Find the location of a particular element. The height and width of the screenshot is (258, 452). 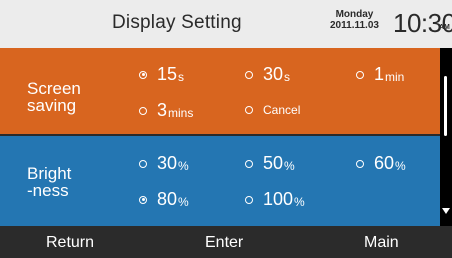

option-value: 1 is located at coordinates (379, 74).